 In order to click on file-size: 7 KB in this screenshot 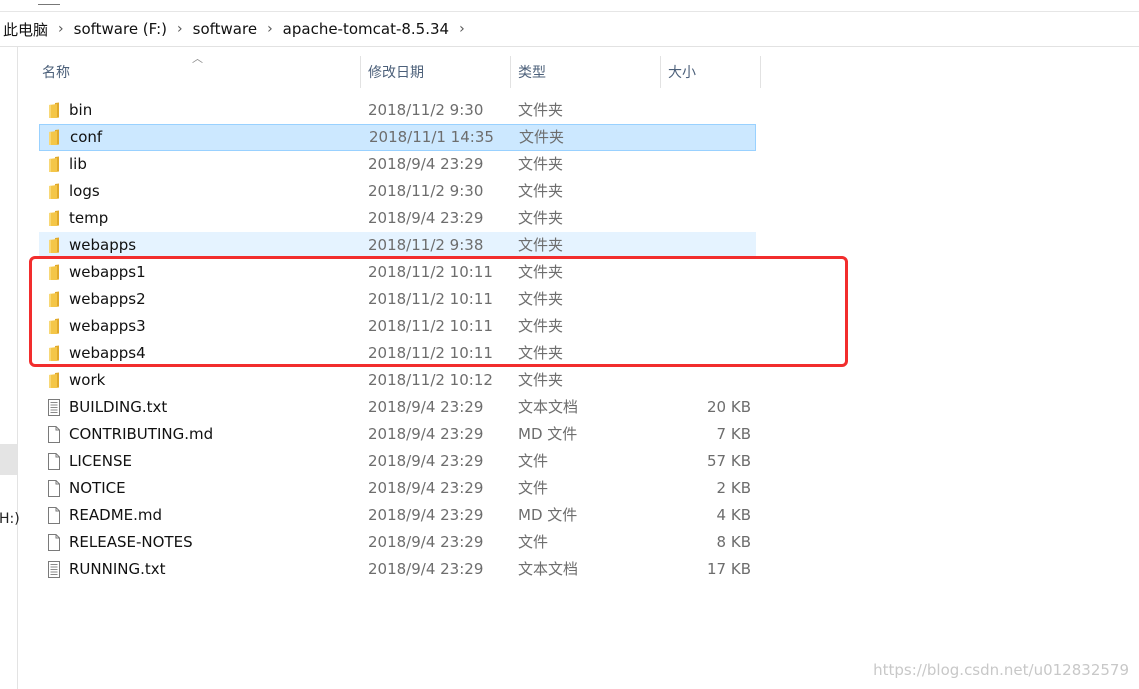, I will do `click(733, 434)`.